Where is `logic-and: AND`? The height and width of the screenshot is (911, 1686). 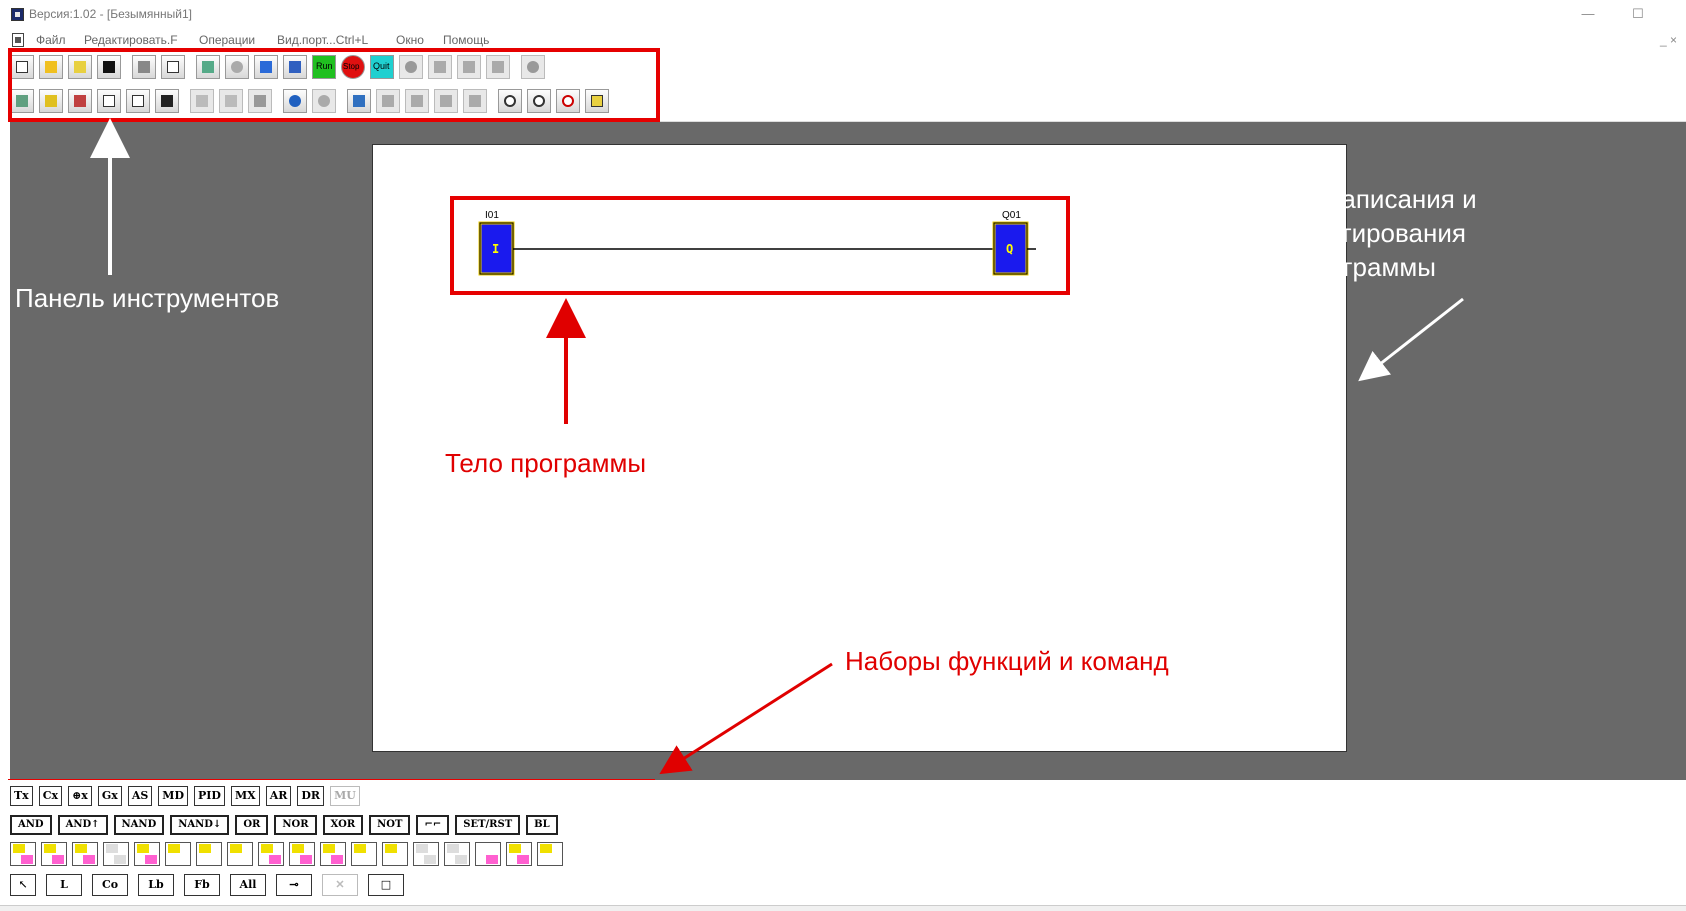 logic-and: AND is located at coordinates (31, 825).